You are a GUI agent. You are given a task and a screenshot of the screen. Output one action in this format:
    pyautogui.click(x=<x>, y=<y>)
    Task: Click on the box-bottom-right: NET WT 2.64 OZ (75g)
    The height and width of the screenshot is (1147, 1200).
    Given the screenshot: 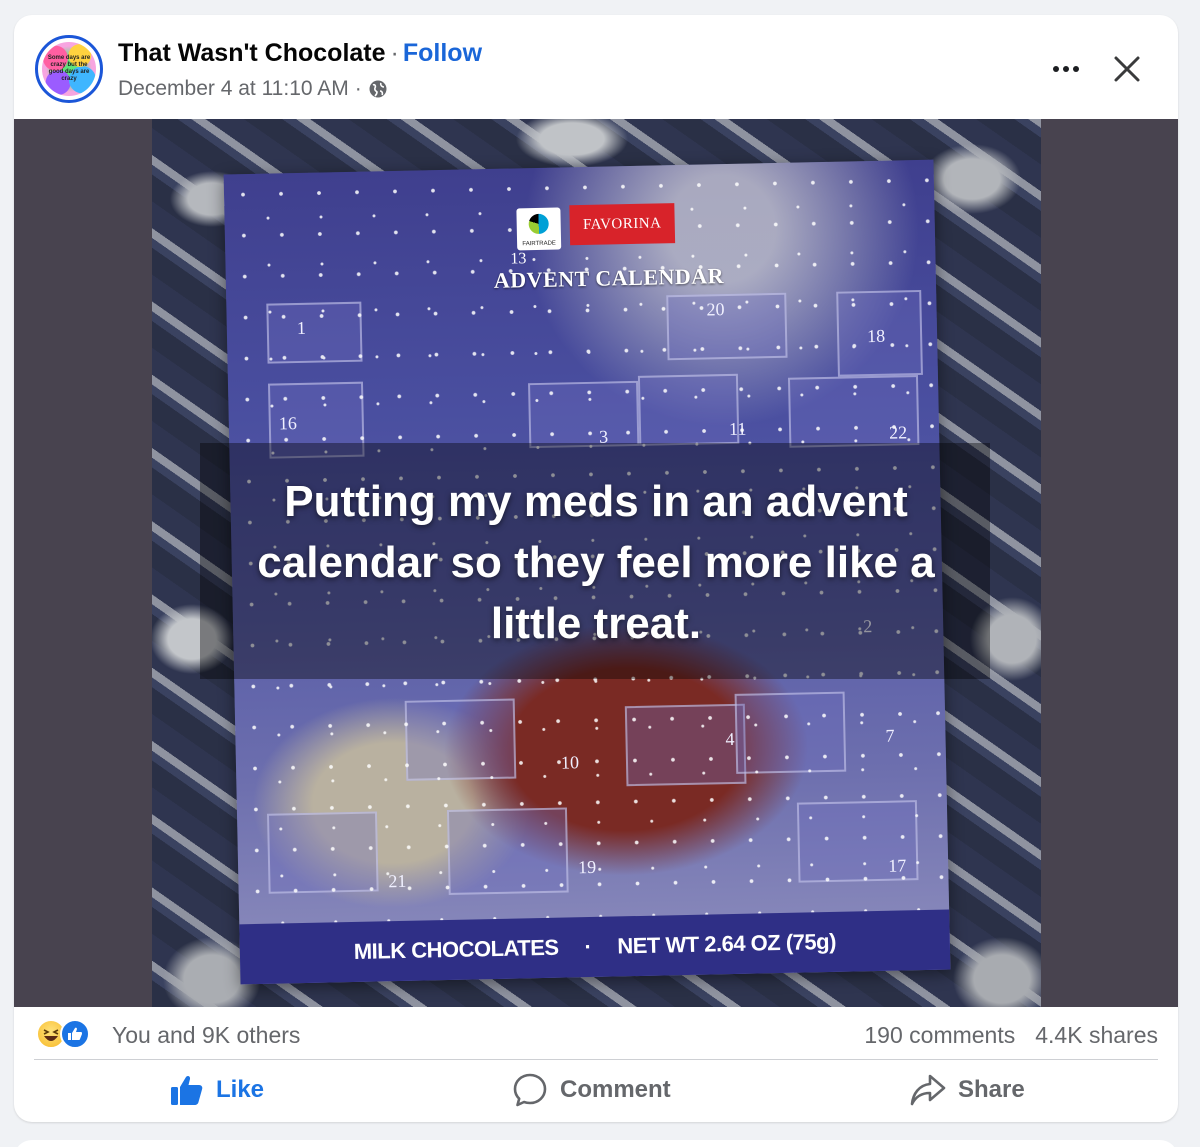 What is the action you would take?
    pyautogui.click(x=727, y=943)
    